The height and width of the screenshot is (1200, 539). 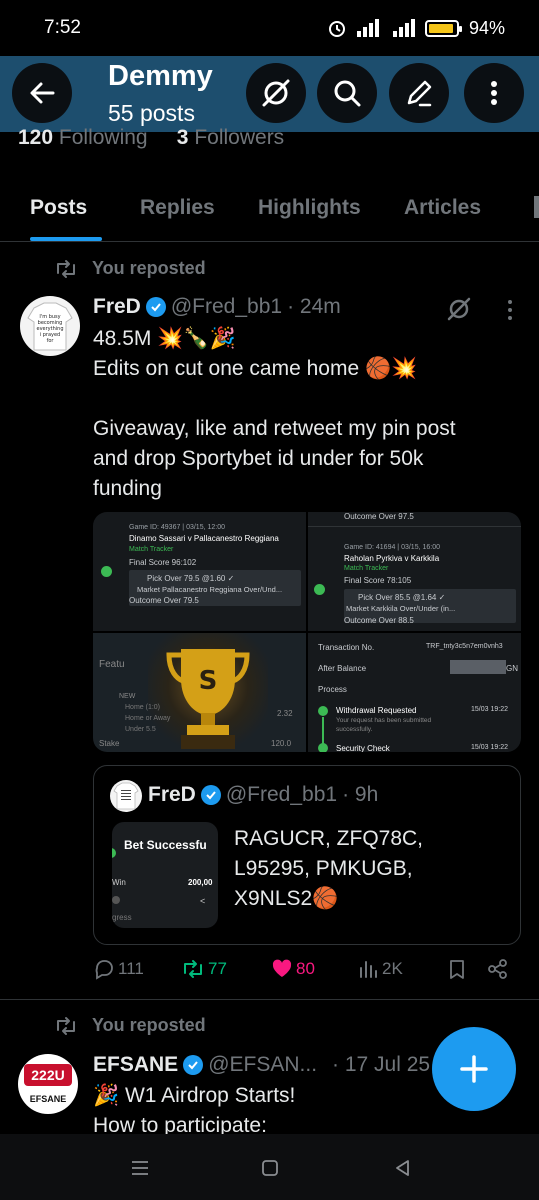 I want to click on search-button, so click(x=347, y=93).